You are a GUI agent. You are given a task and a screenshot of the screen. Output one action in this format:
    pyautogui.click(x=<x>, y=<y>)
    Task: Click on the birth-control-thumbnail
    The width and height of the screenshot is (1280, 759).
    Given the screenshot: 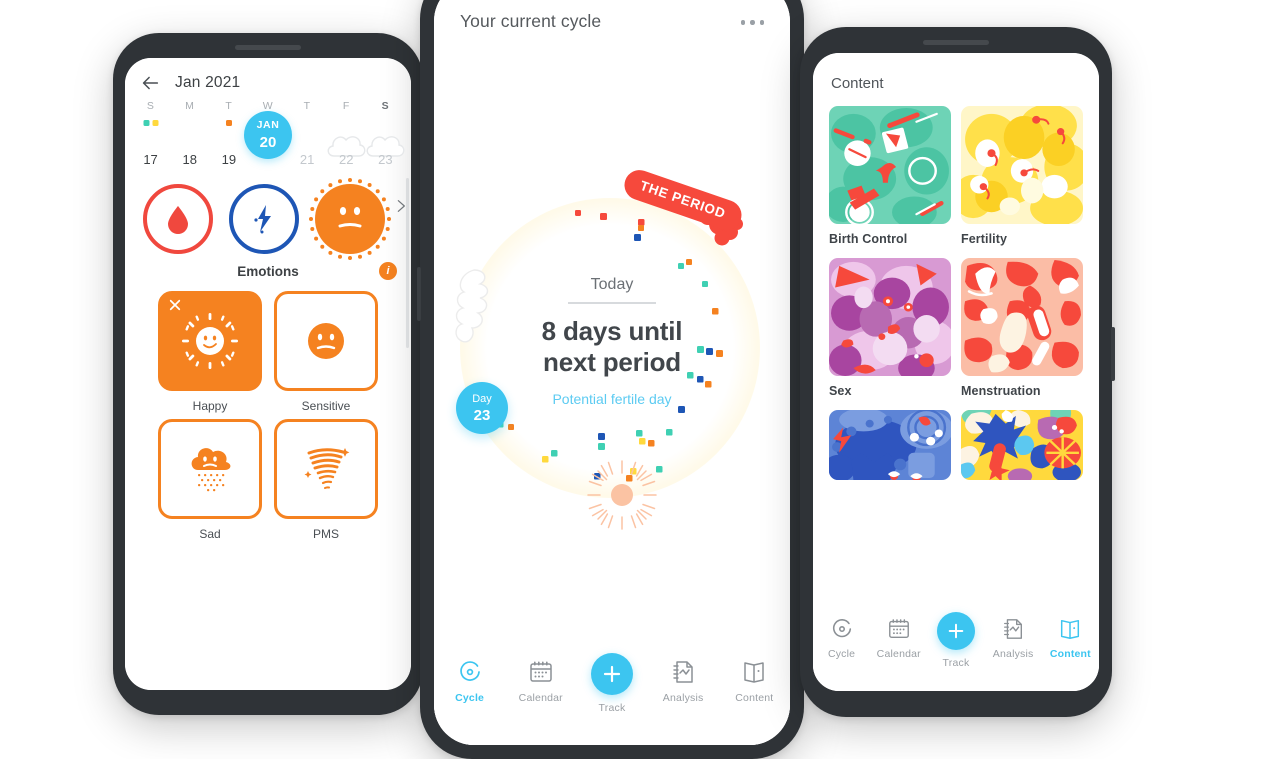 What is the action you would take?
    pyautogui.click(x=890, y=165)
    